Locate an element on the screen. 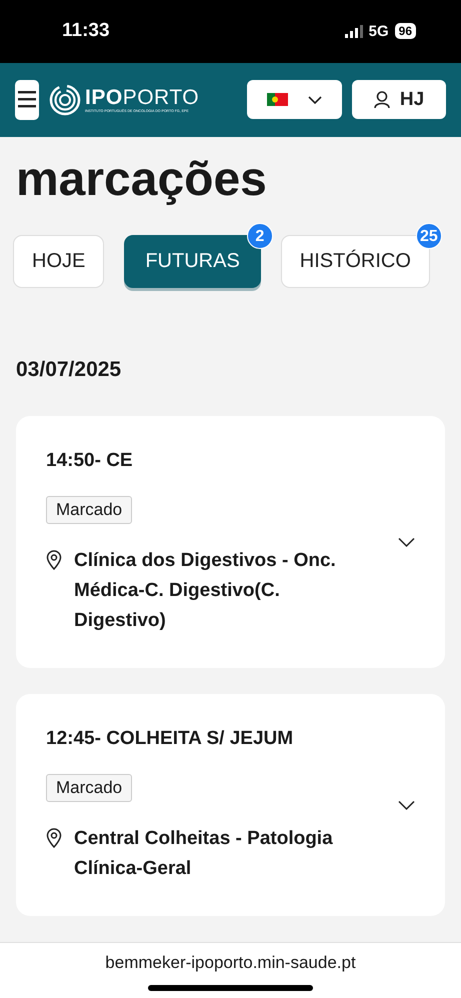 This screenshot has height=998, width=461. logo-wordmark: IPOPORTO is located at coordinates (142, 97).